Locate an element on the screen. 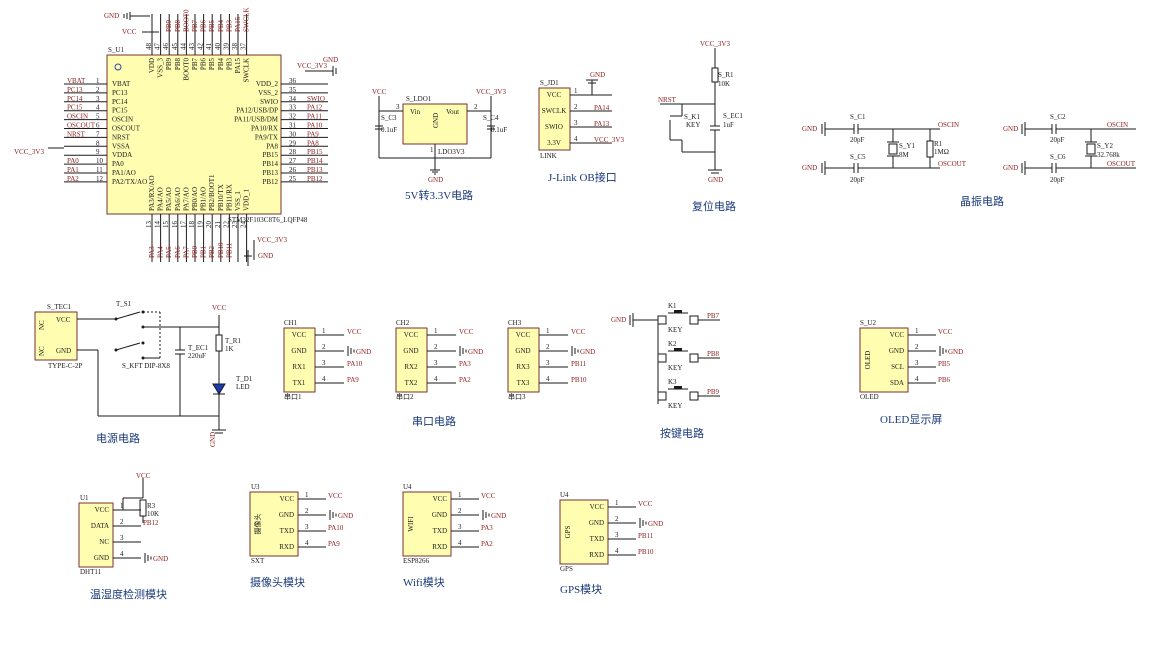  mcu-pin-net: PA3 is located at coordinates (152, 252).